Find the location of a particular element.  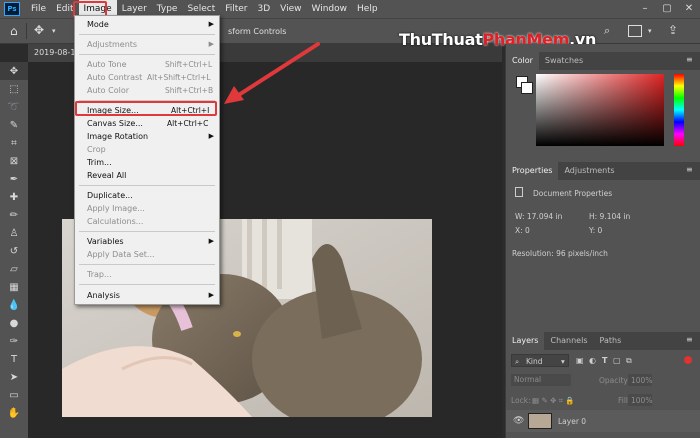

tab-properties: Properties is located at coordinates (532, 171).